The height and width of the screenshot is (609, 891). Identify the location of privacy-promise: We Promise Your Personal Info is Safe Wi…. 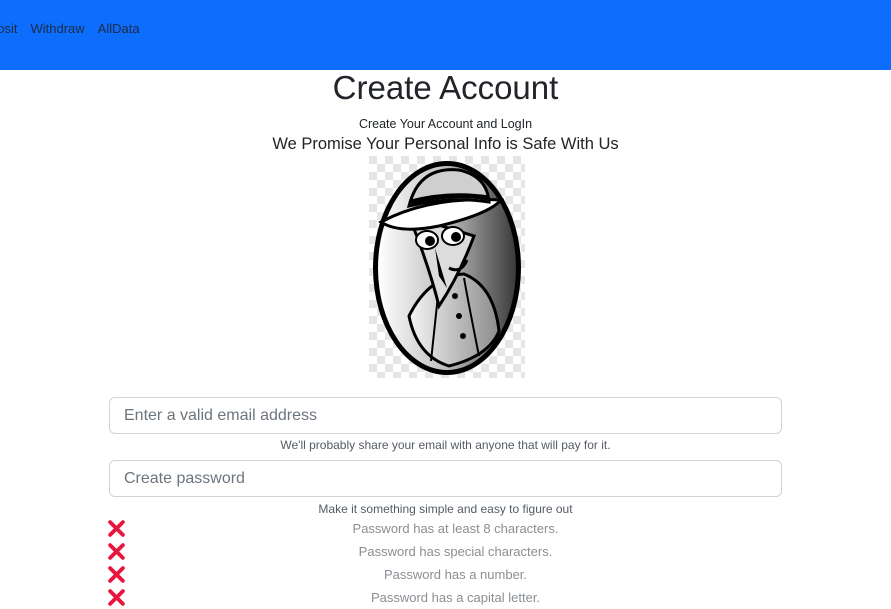
(445, 144).